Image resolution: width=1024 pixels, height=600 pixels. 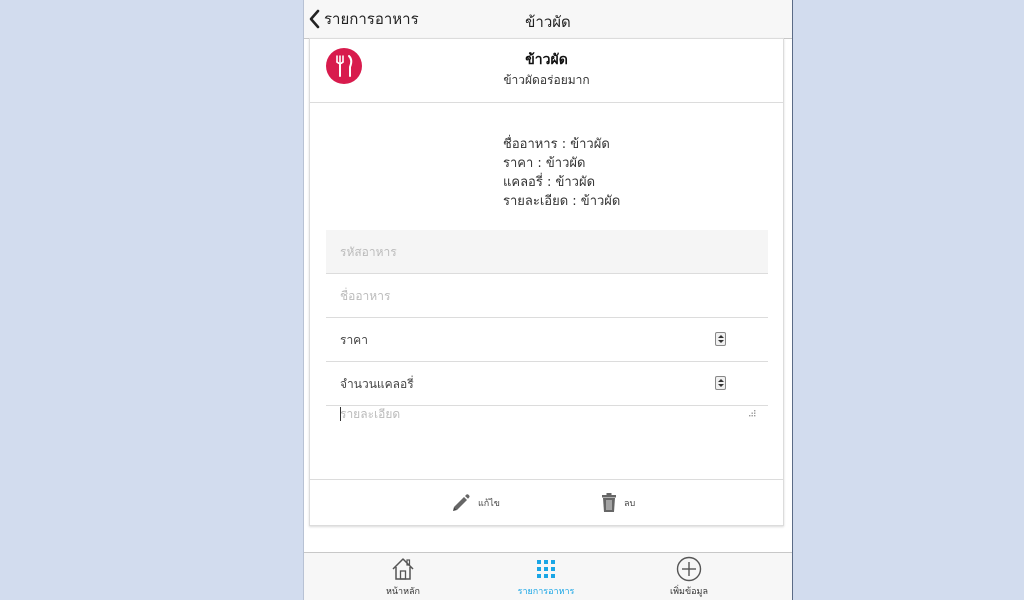 I want to click on calorie-stepper, so click(x=720, y=383).